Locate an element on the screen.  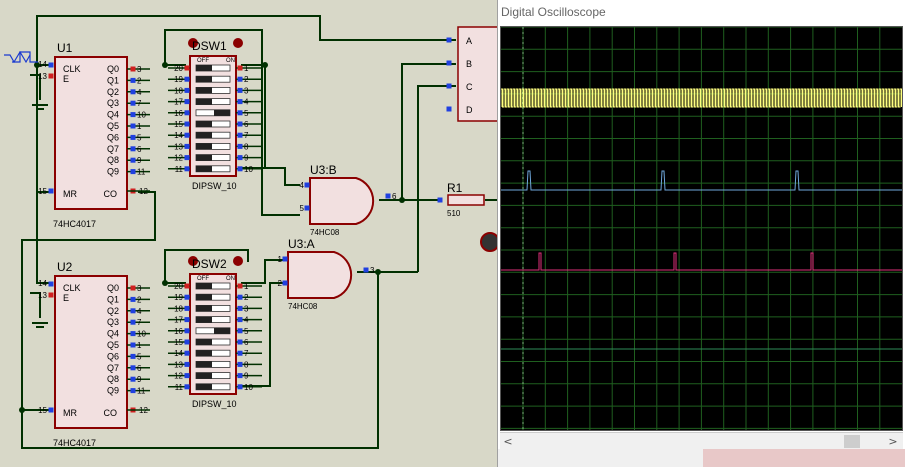
scope-input-label-b: B is located at coordinates (469, 64).